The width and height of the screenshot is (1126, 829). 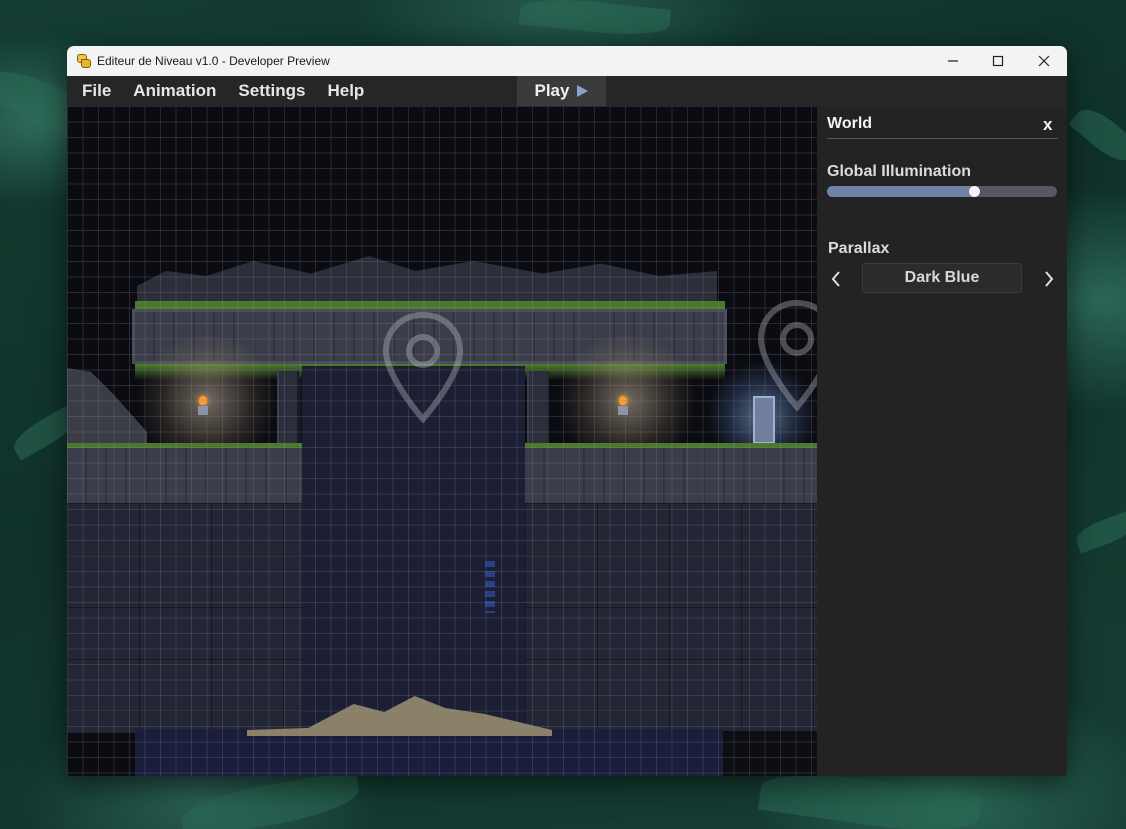 I want to click on close-button, so click(x=1044, y=61).